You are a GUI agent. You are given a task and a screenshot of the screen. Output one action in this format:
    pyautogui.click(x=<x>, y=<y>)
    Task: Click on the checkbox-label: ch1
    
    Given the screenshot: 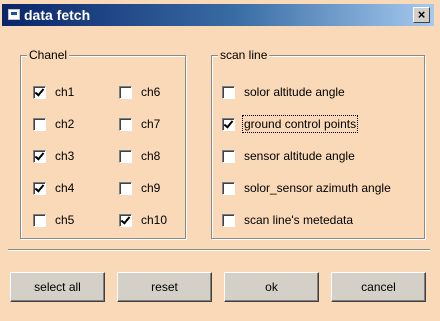 What is the action you would take?
    pyautogui.click(x=65, y=92)
    